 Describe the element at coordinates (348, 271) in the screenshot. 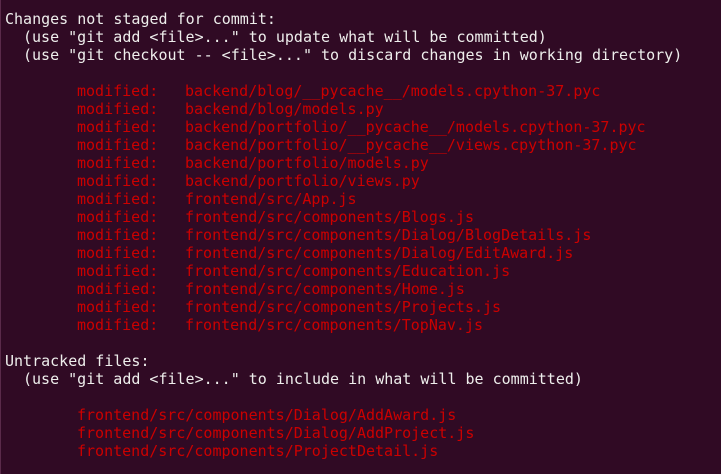

I see `file-path: frontend/src/components/Education.js` at that location.